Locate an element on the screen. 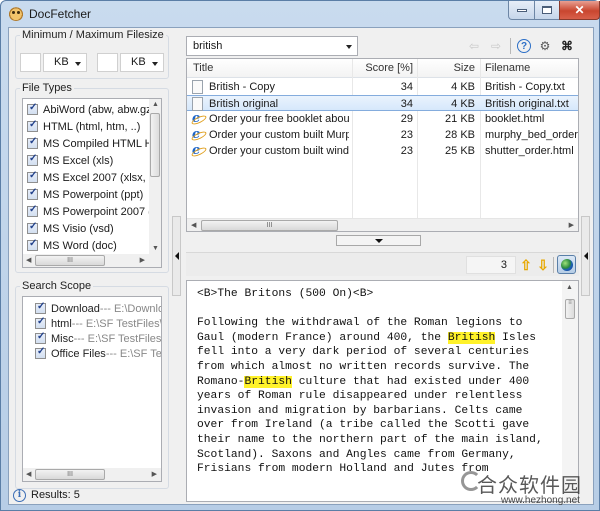  search-scope-item: Misc --- E:\SF TestFiles\Misc is located at coordinates (92, 338).